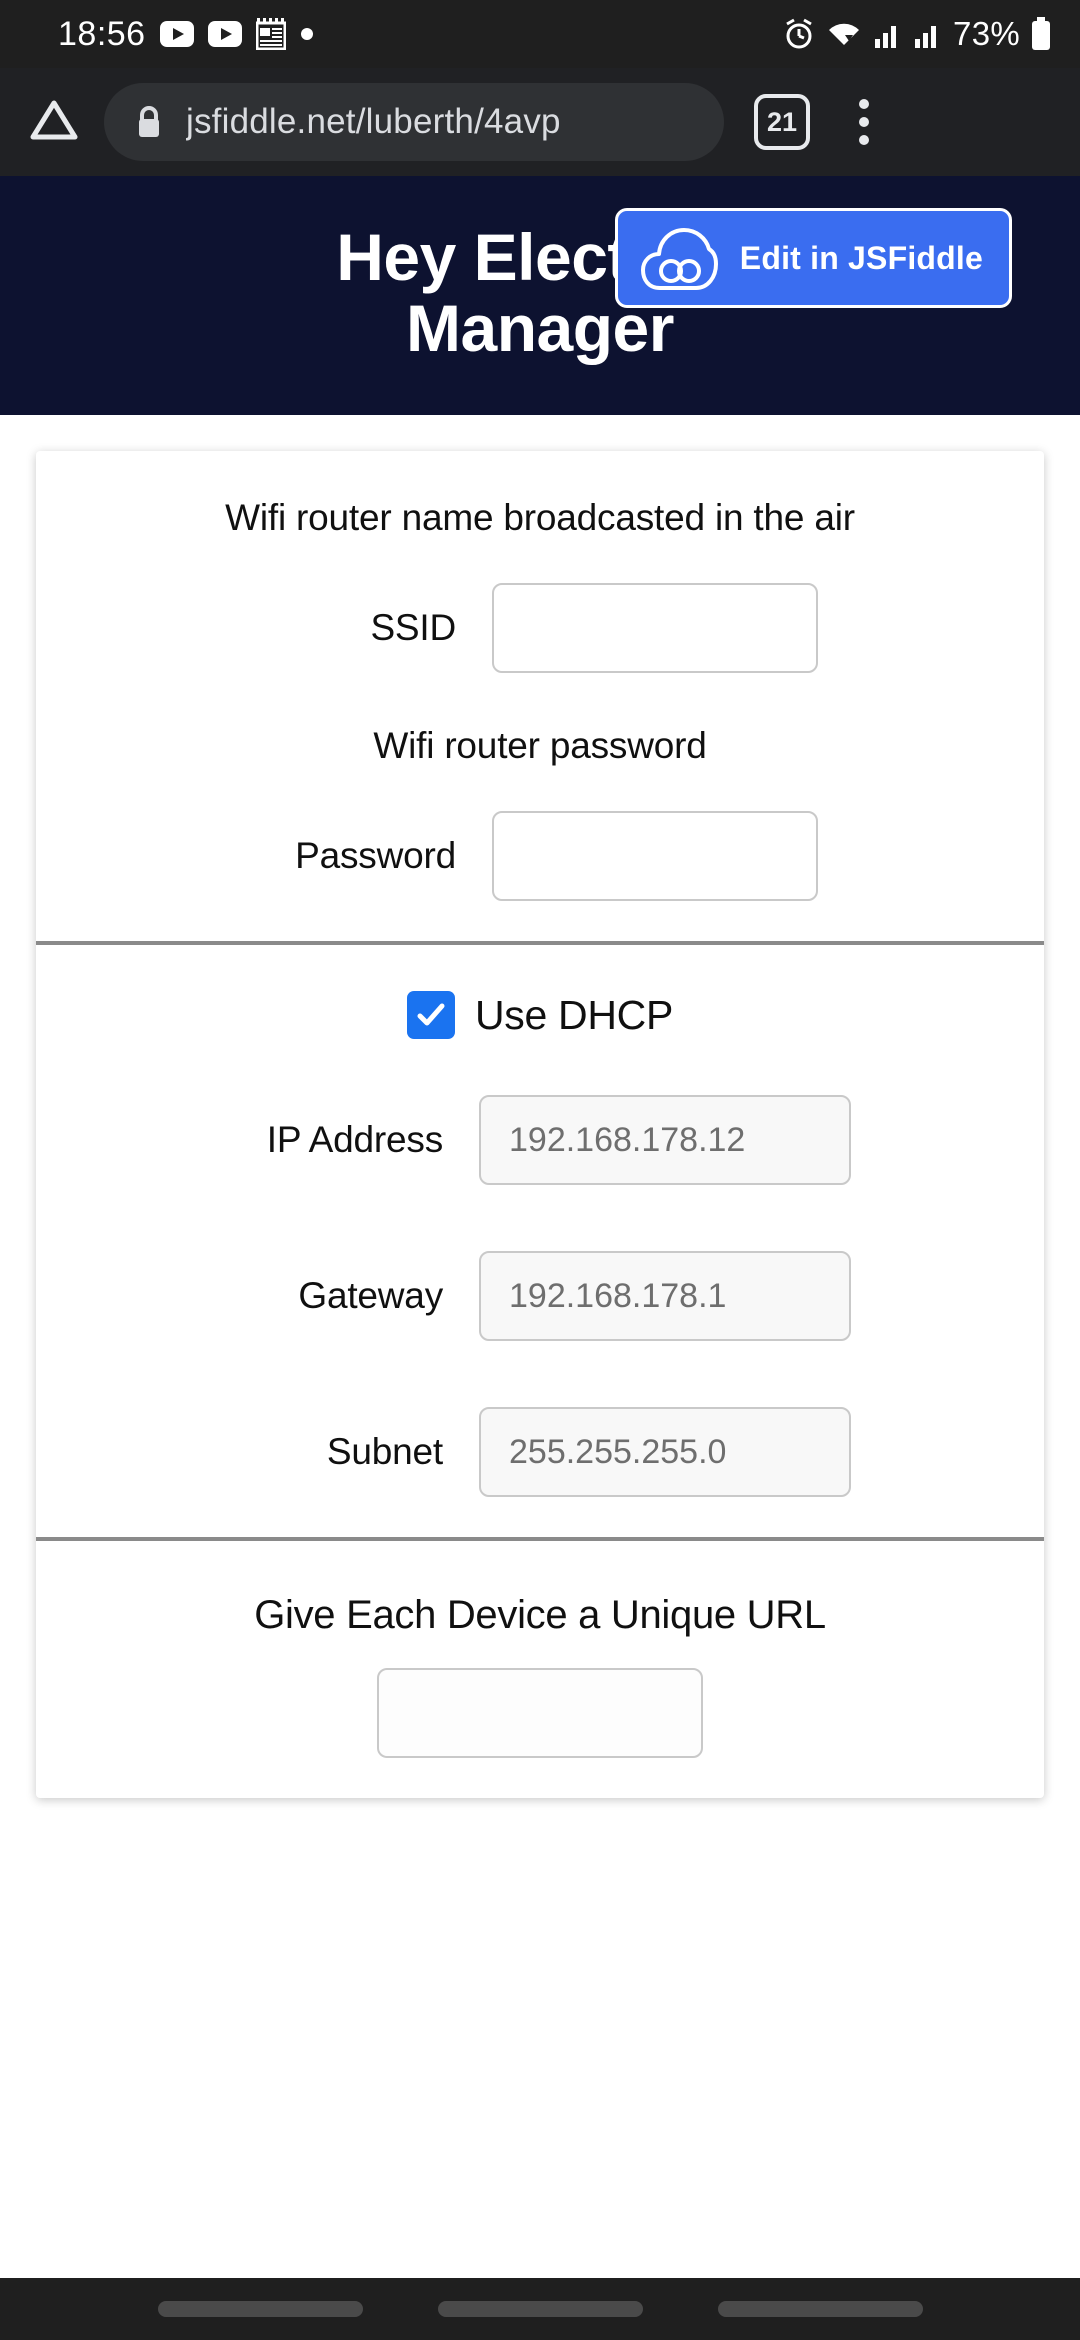 This screenshot has height=2340, width=1080. What do you see at coordinates (574, 1014) in the screenshot?
I see `use-dhcp-label: Use DHCP` at bounding box center [574, 1014].